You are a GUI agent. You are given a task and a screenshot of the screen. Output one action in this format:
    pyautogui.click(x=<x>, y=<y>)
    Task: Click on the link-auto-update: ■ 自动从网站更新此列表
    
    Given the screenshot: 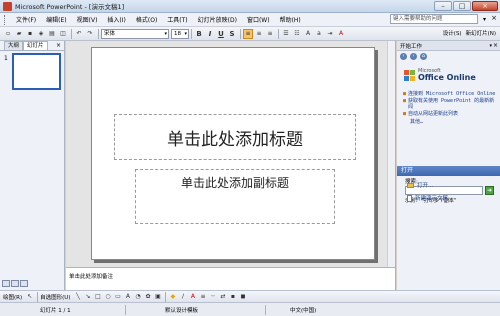 What is the action you would take?
    pyautogui.click(x=450, y=114)
    